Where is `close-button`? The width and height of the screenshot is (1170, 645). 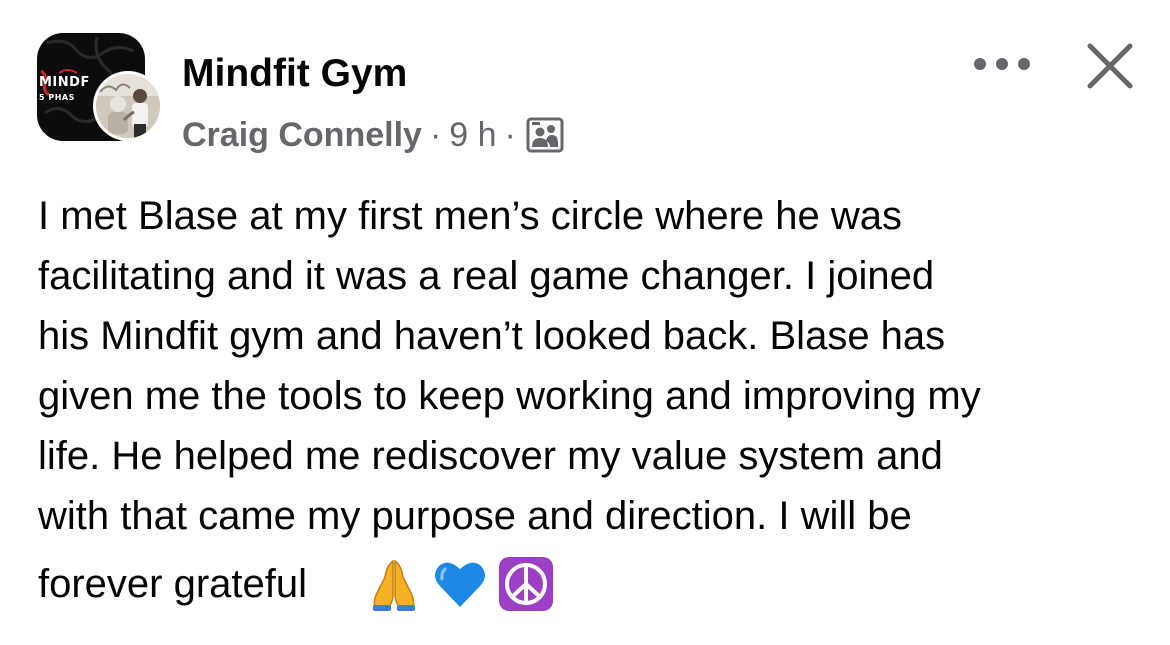 close-button is located at coordinates (1110, 66).